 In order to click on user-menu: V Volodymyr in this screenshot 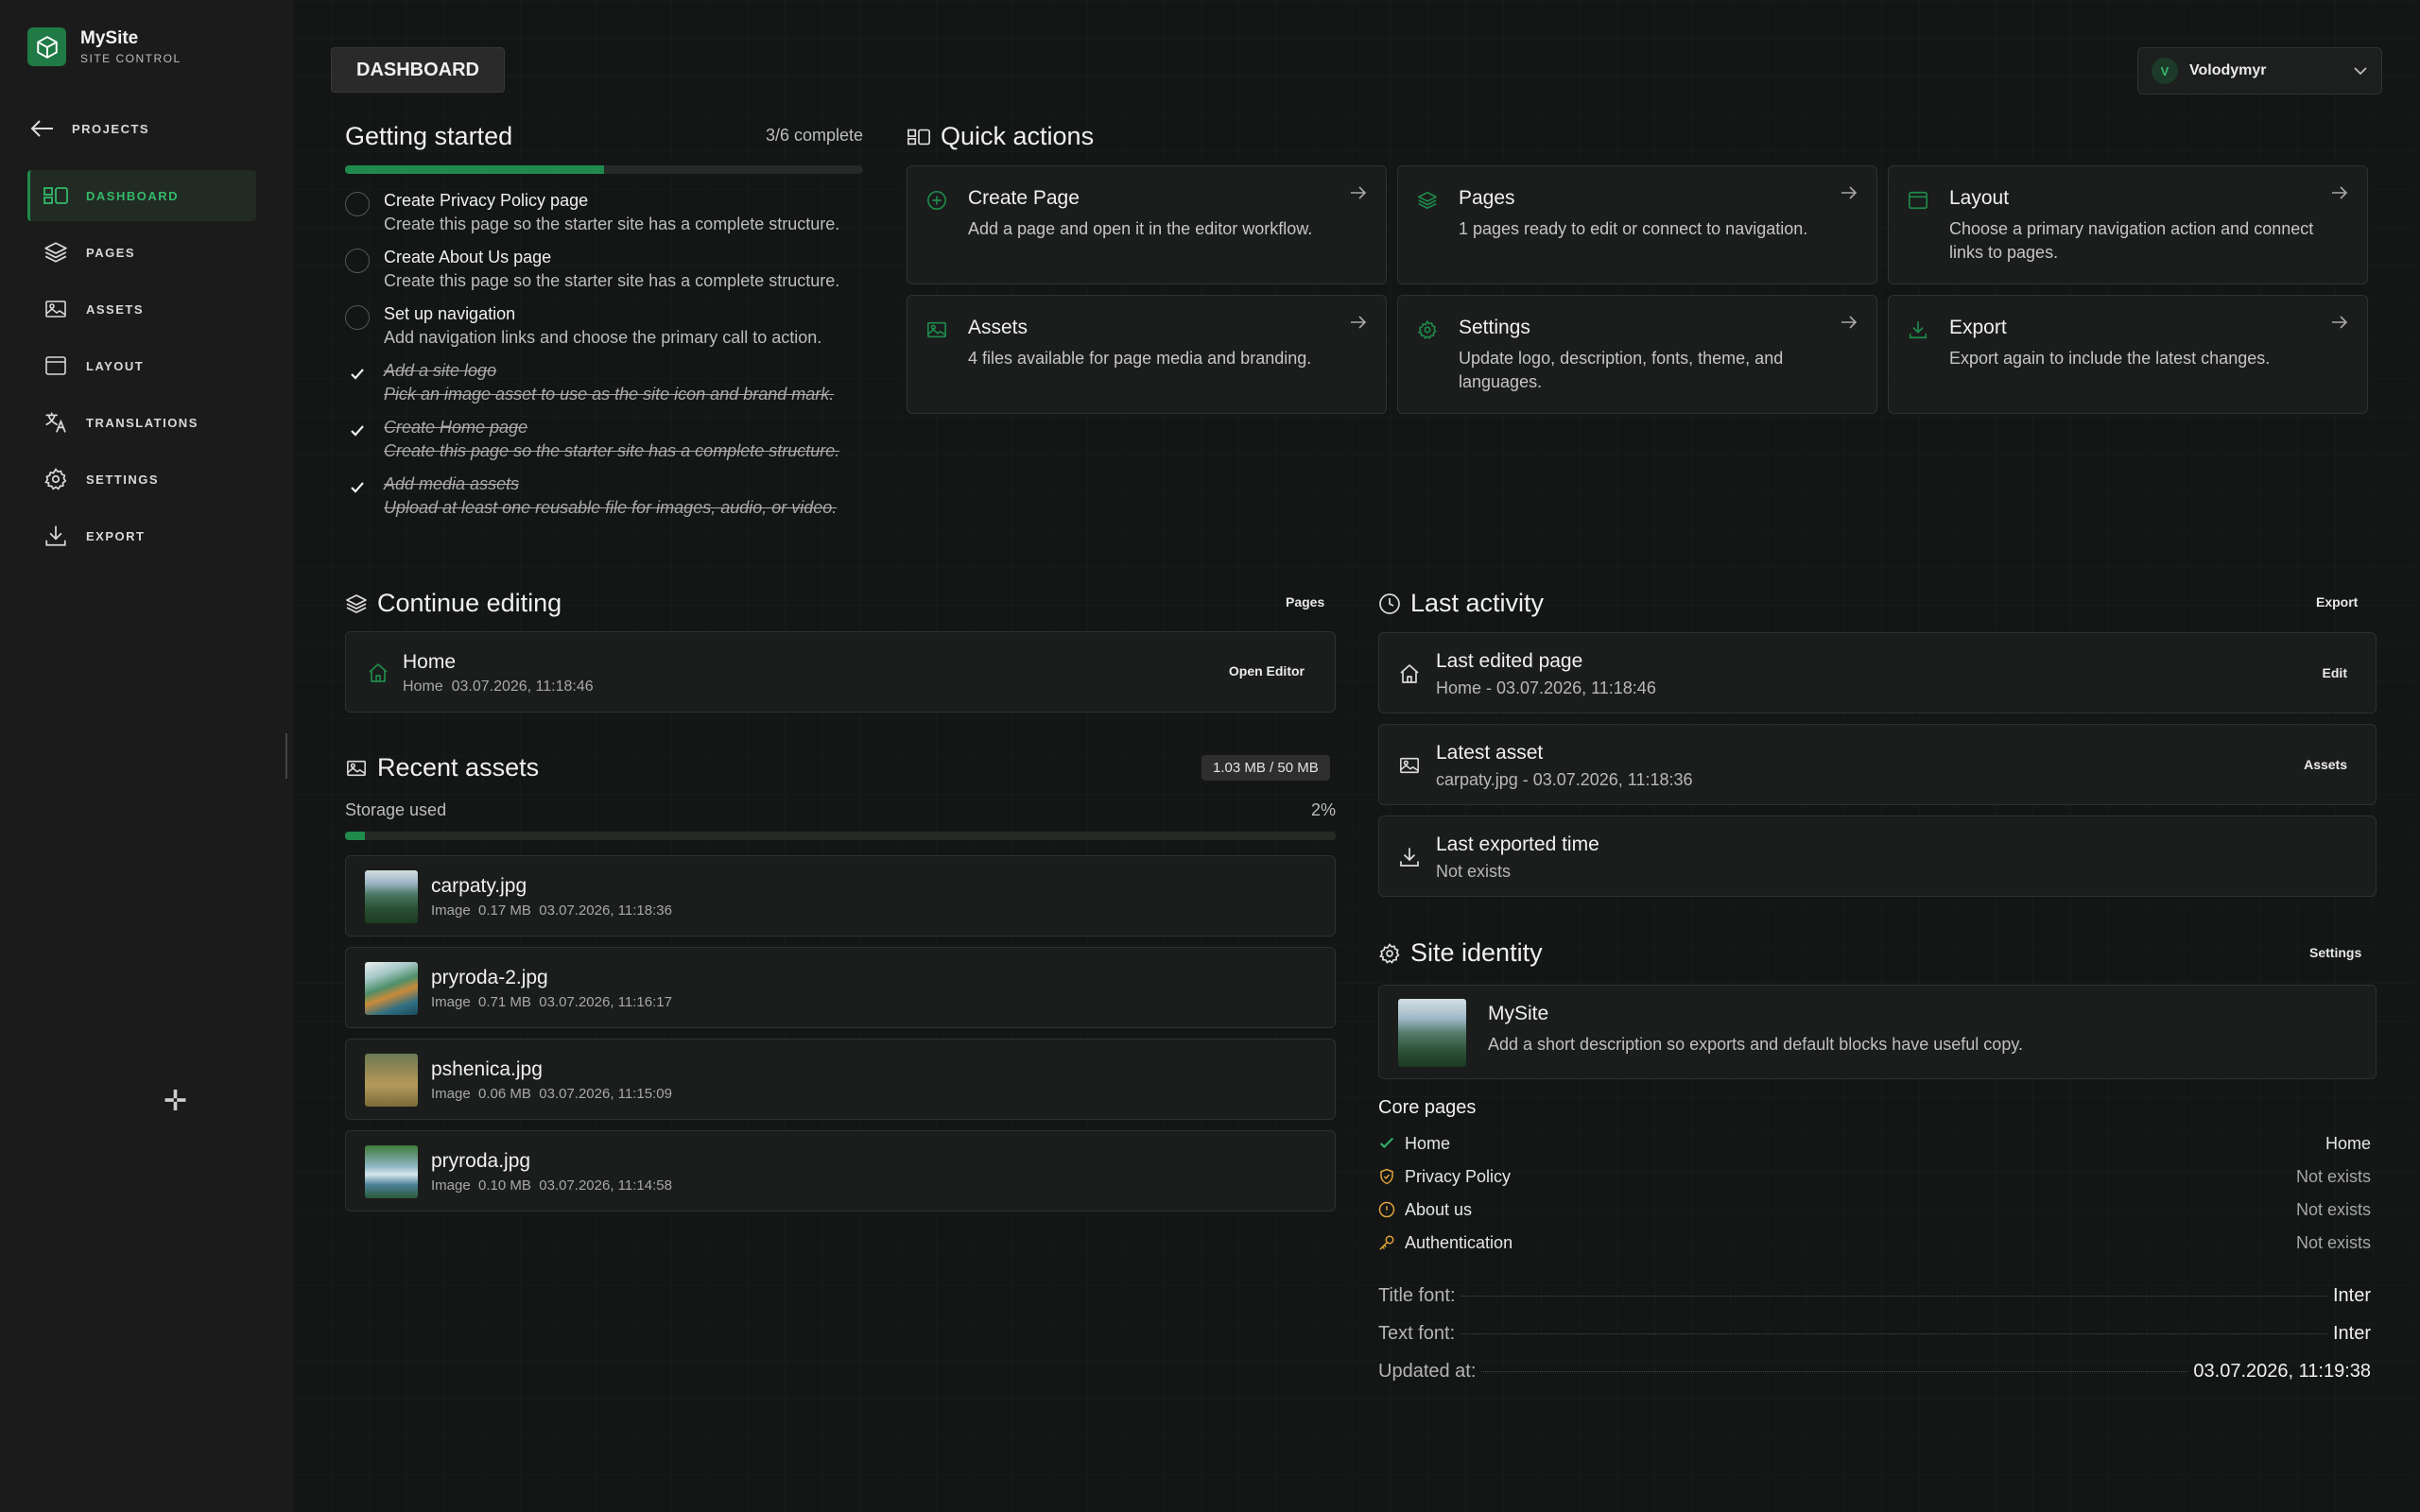, I will do `click(2259, 70)`.